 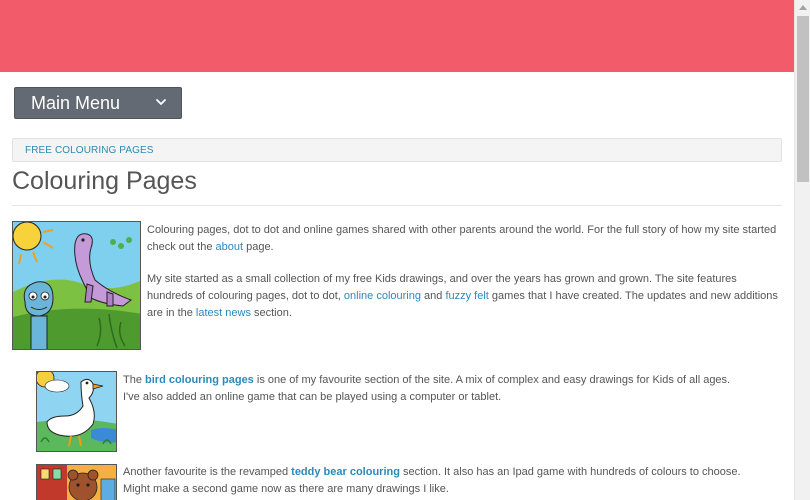 I want to click on about-link: about, so click(x=230, y=247).